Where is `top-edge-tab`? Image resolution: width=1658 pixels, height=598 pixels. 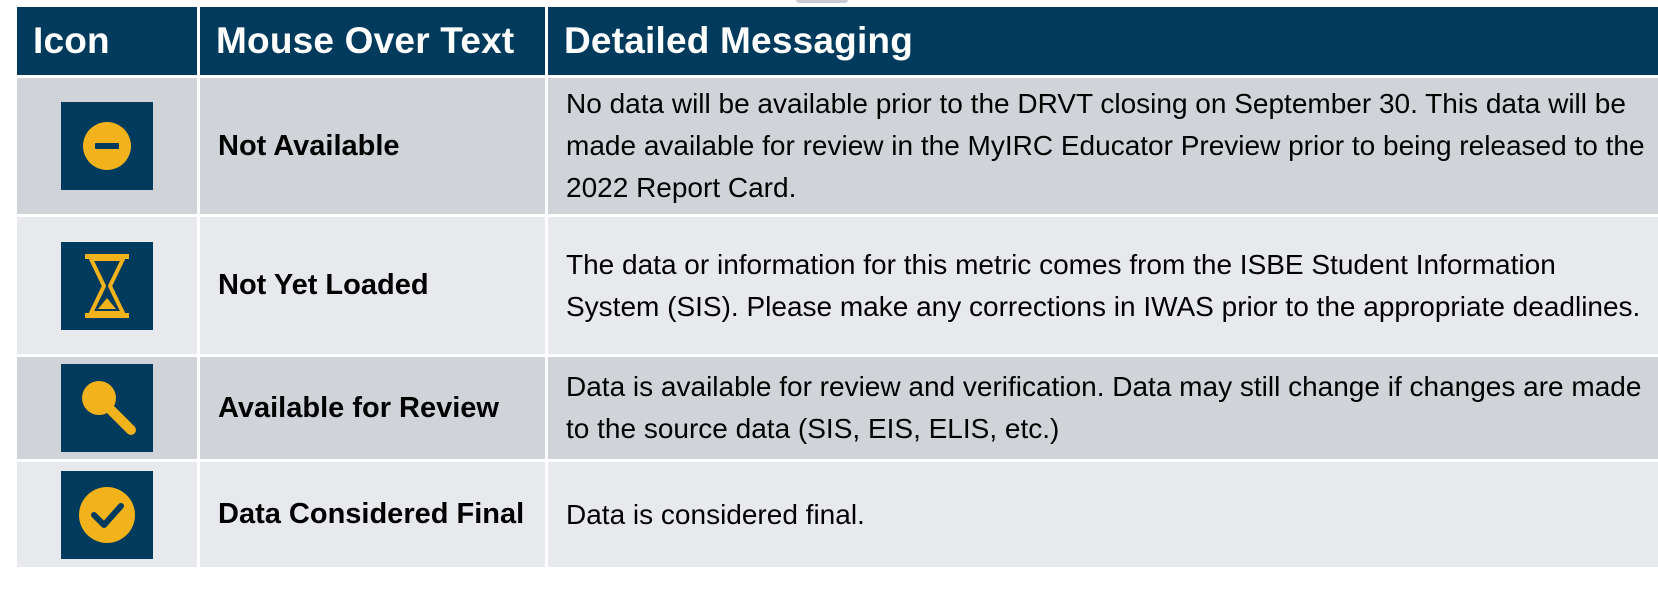 top-edge-tab is located at coordinates (822, 1).